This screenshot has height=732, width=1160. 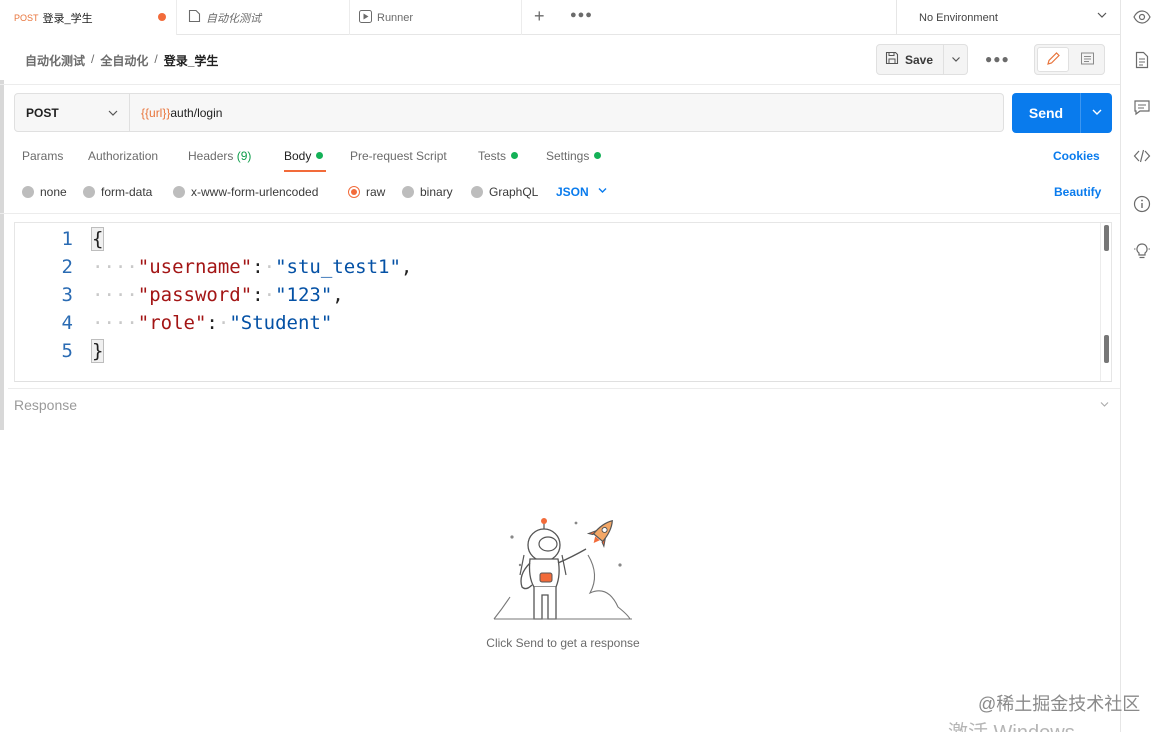 I want to click on line-number: 3, so click(x=67, y=295).